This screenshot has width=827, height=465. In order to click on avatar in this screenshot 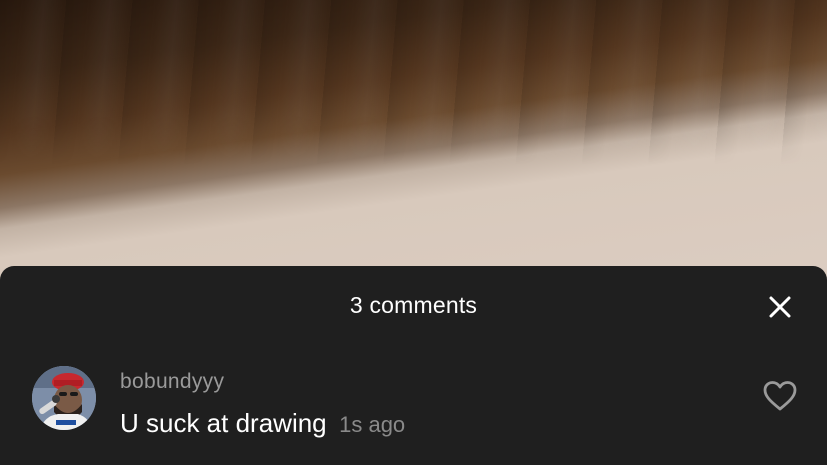, I will do `click(64, 398)`.